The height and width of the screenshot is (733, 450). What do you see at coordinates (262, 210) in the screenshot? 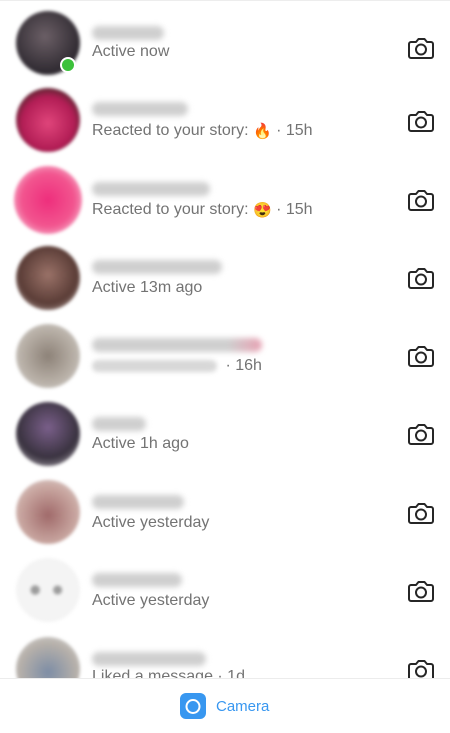
I see `heart-eyes-emoji: 😍` at bounding box center [262, 210].